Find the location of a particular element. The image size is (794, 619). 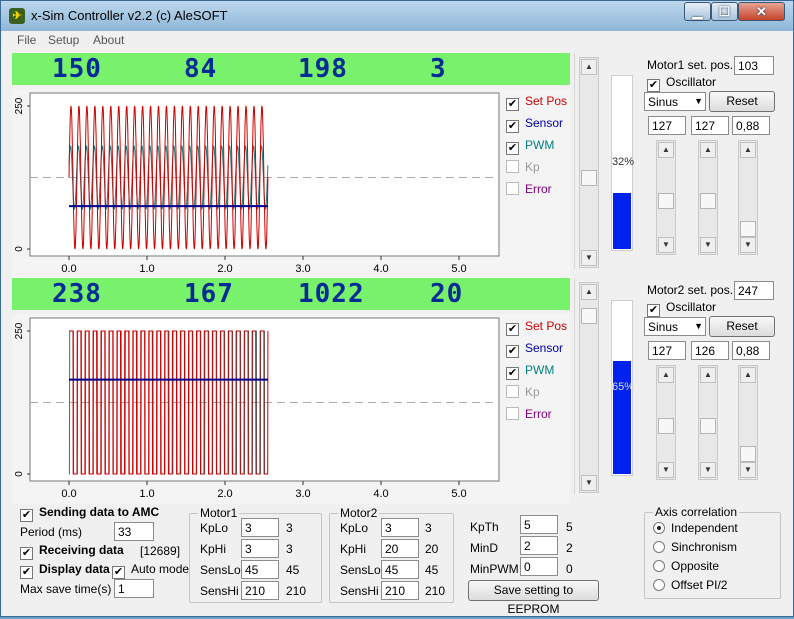

param-input: 20 is located at coordinates (400, 548).